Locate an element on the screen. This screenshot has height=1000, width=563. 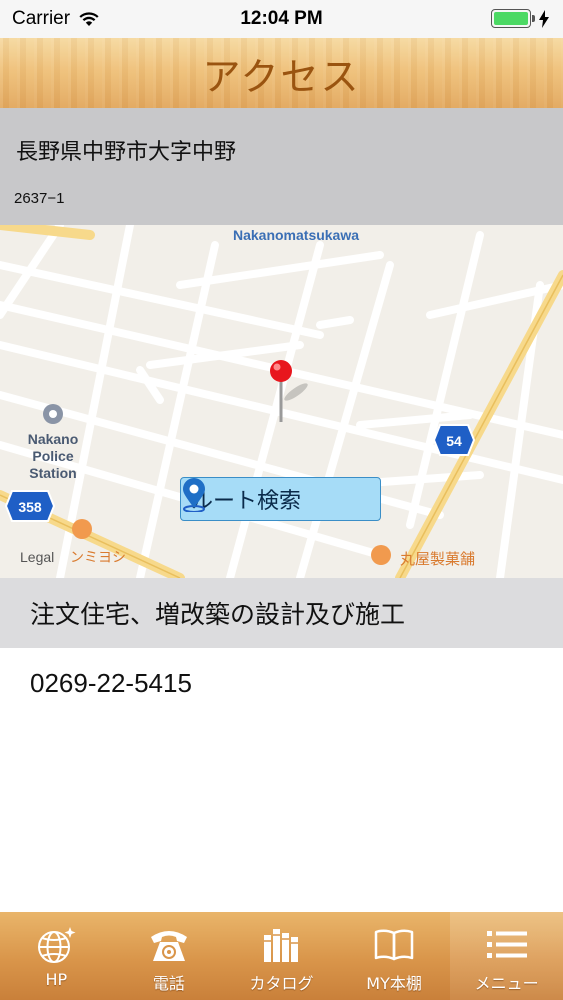
tab-catalog: カタログ is located at coordinates (281, 956).